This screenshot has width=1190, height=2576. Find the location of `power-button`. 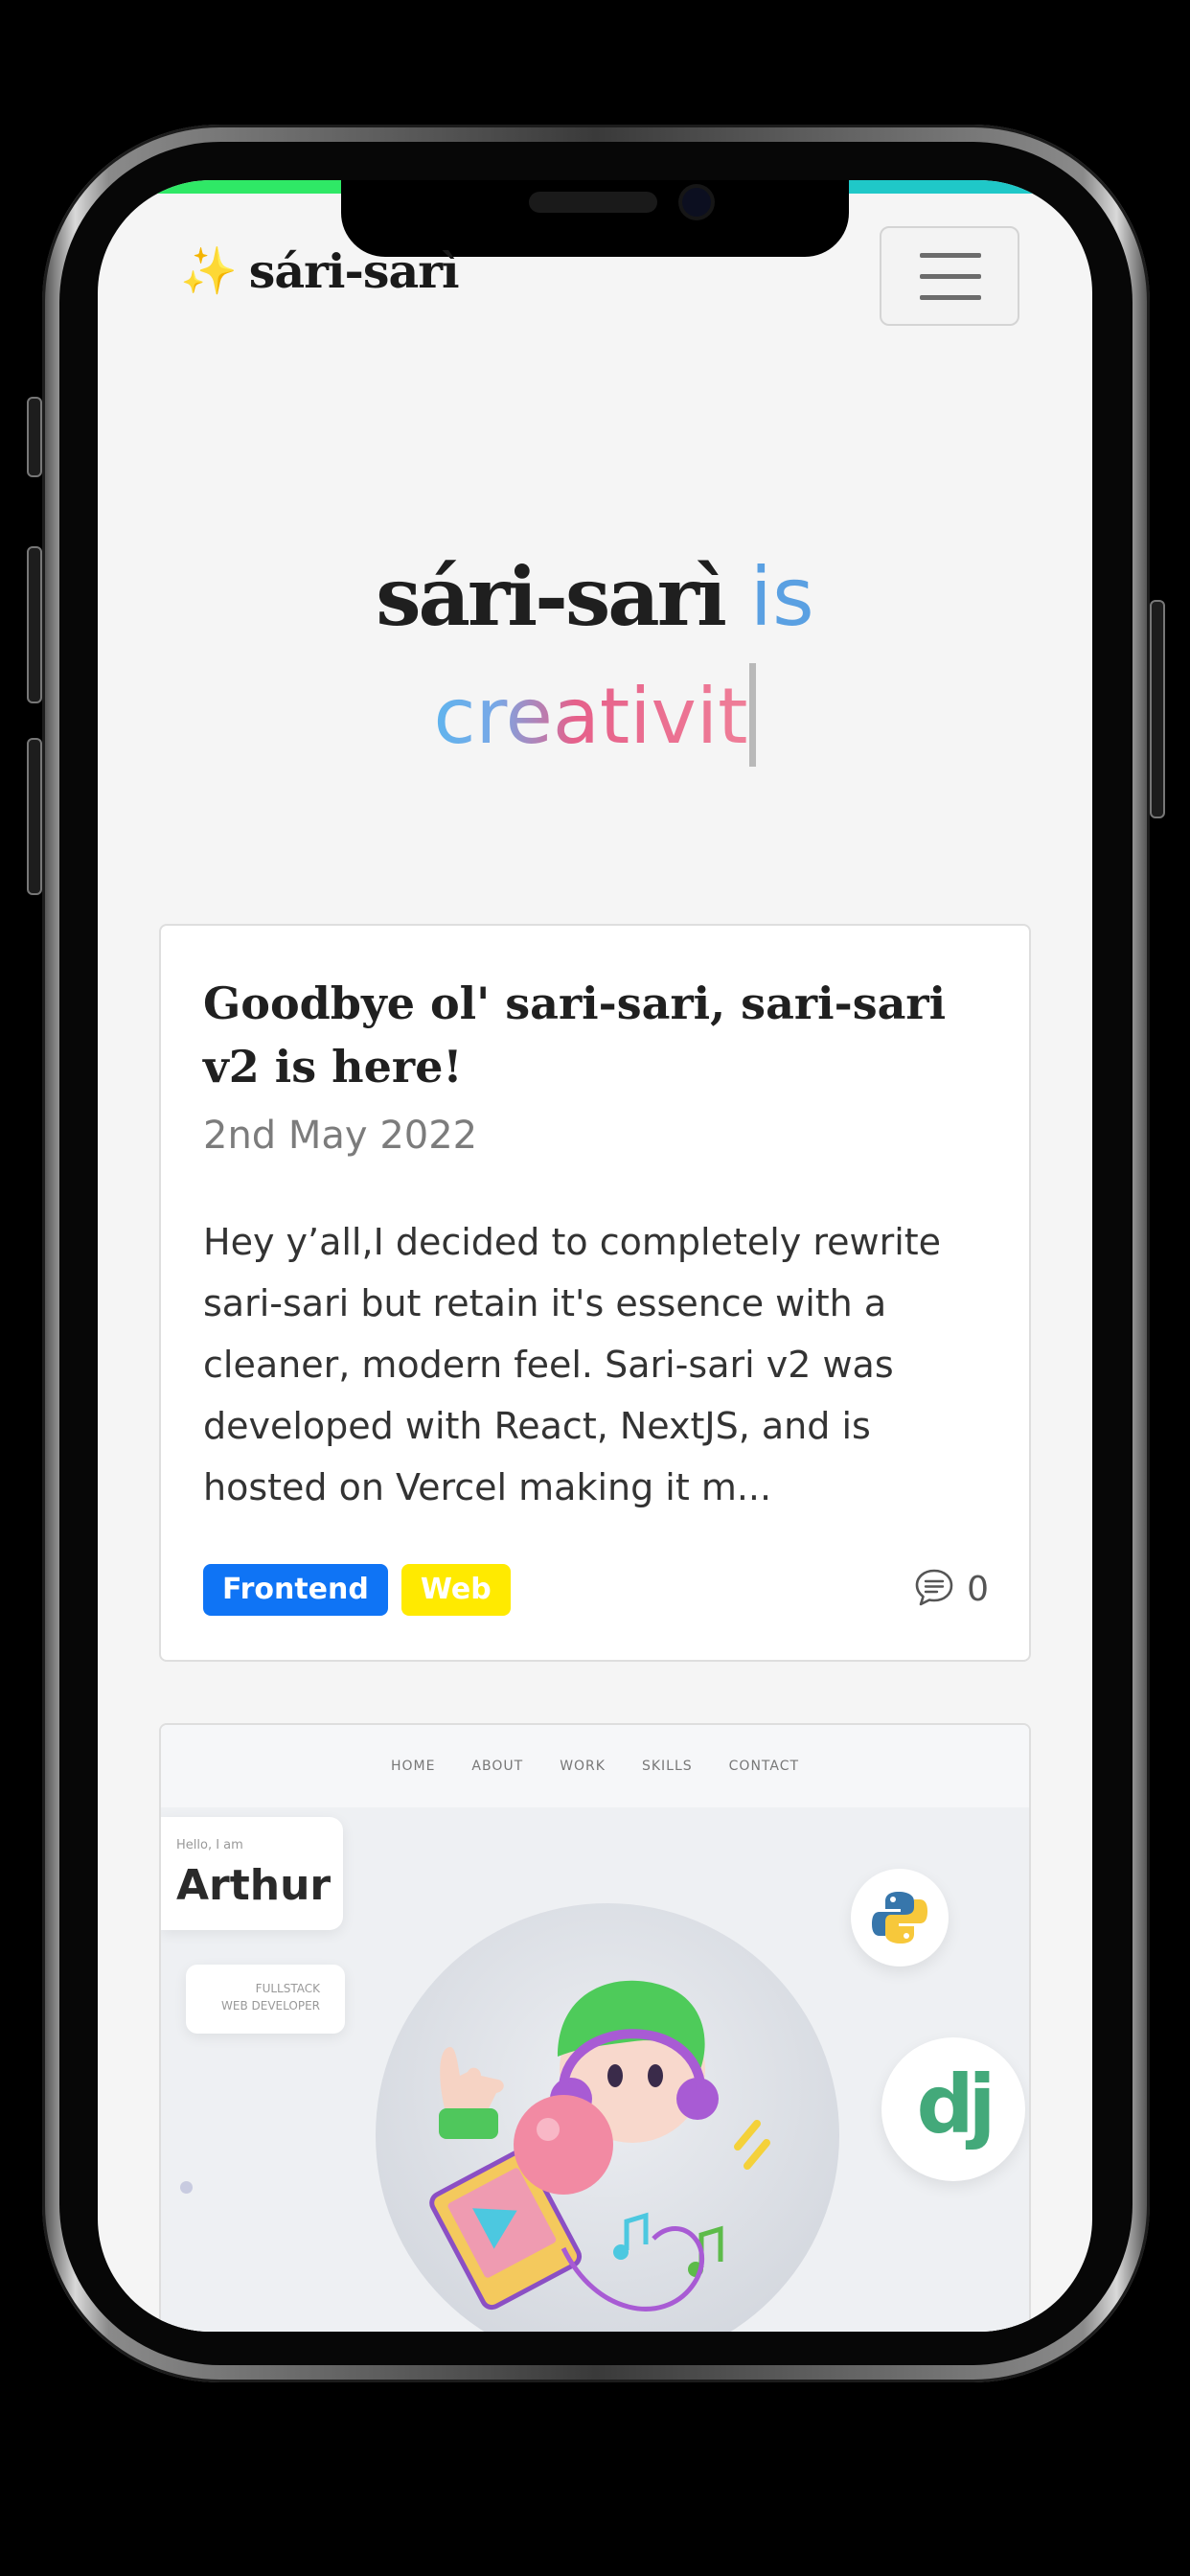

power-button is located at coordinates (1158, 709).